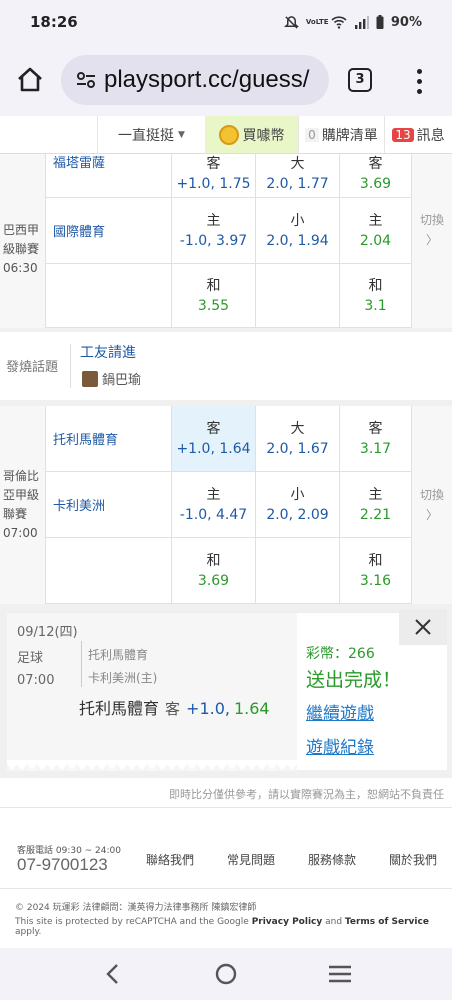  Describe the element at coordinates (226, 22) in the screenshot. I see `status-bar: 18:26 VoLTE 90%` at that location.